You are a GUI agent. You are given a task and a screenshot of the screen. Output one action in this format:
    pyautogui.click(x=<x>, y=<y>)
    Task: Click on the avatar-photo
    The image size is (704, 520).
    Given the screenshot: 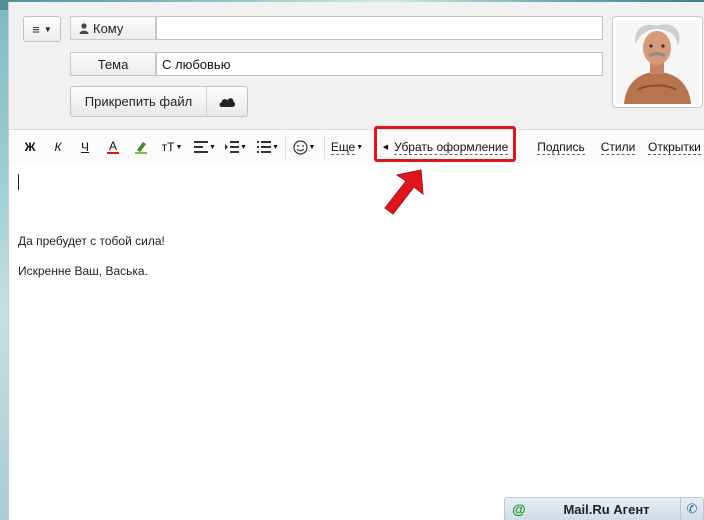 What is the action you would take?
    pyautogui.click(x=657, y=62)
    